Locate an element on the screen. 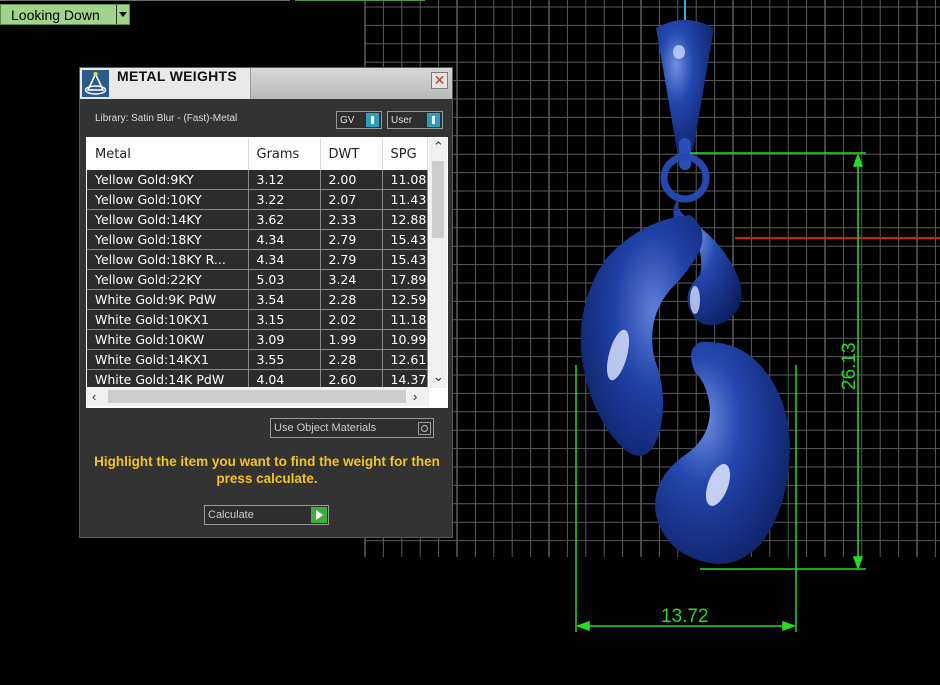 Image resolution: width=940 pixels, height=685 pixels. table-row: White Gold:9K PdW 3.54 2.28 12.59 is located at coordinates (257, 299).